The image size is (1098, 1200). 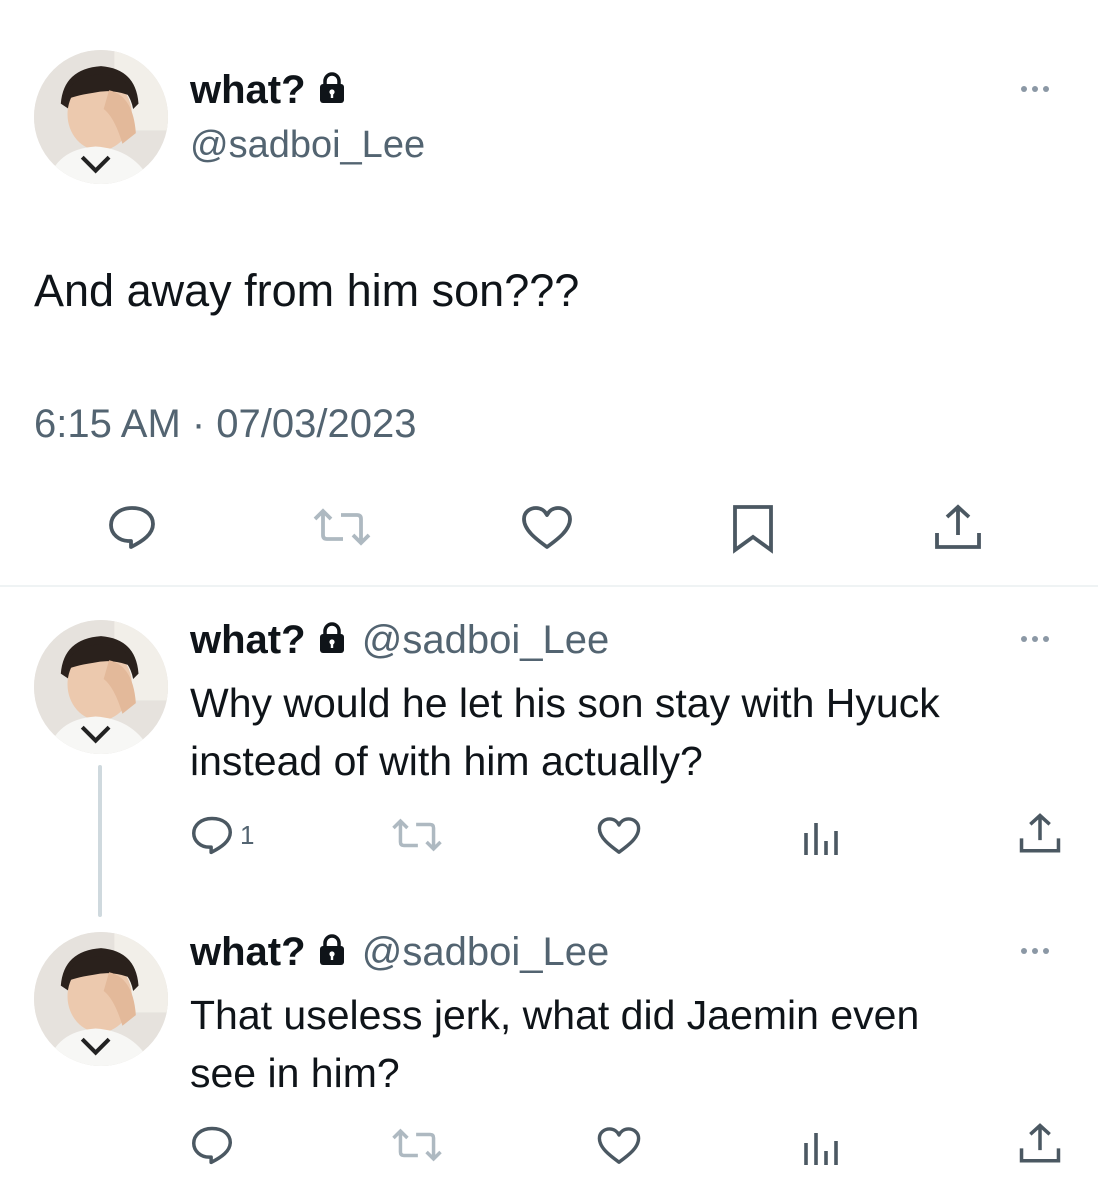 What do you see at coordinates (225, 424) in the screenshot?
I see `tweet-timestamp: 6:15 AM · 07/03/2023` at bounding box center [225, 424].